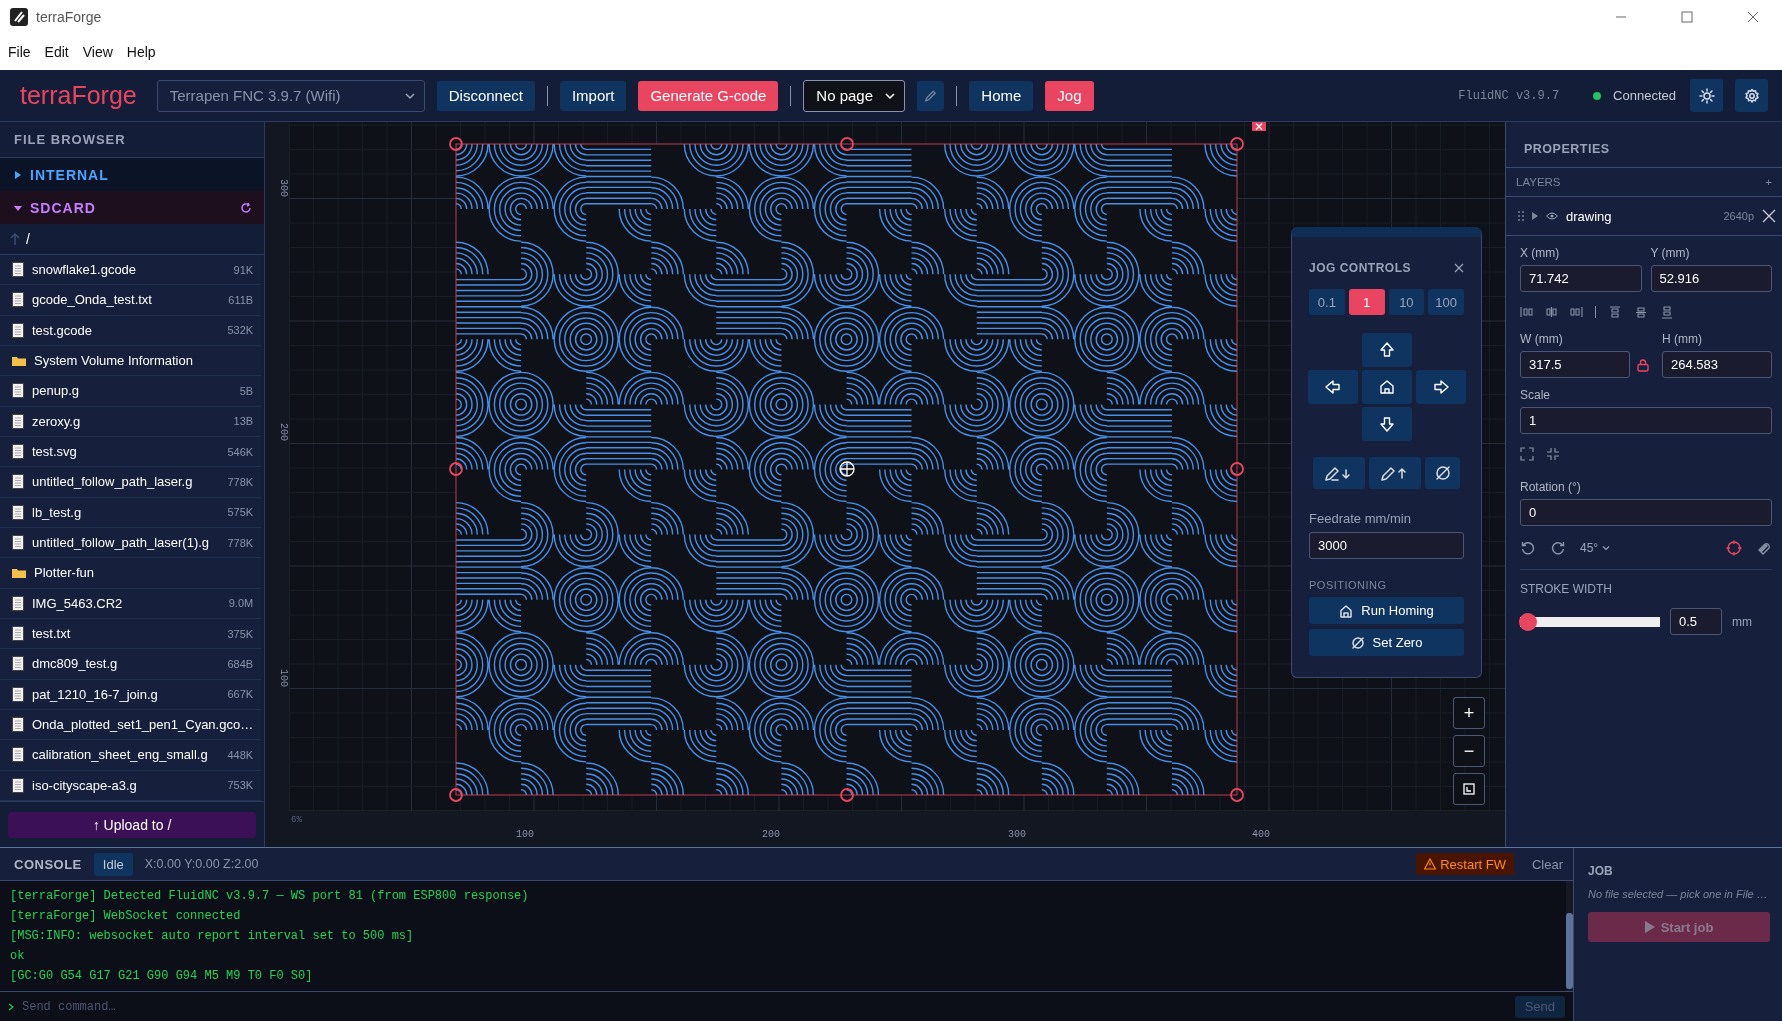  I want to click on pen-down-button, so click(1339, 473).